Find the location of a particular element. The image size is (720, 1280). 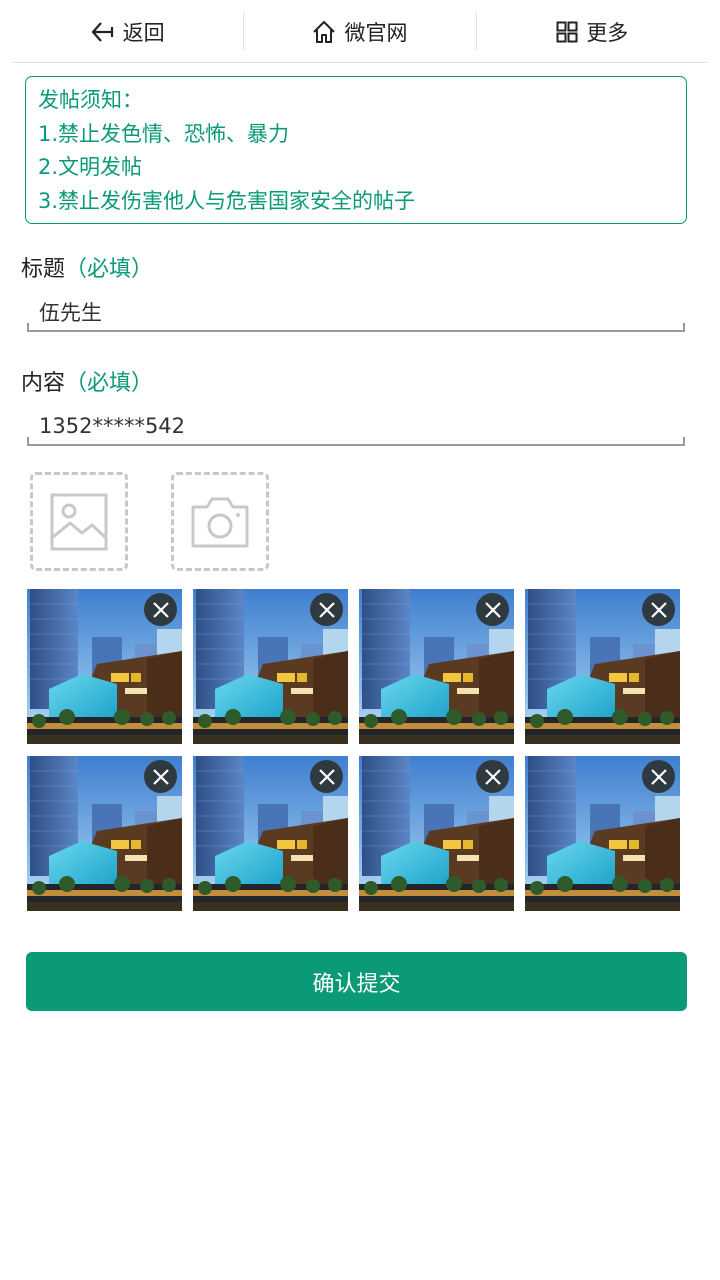

back-button: 返回 is located at coordinates (127, 31).